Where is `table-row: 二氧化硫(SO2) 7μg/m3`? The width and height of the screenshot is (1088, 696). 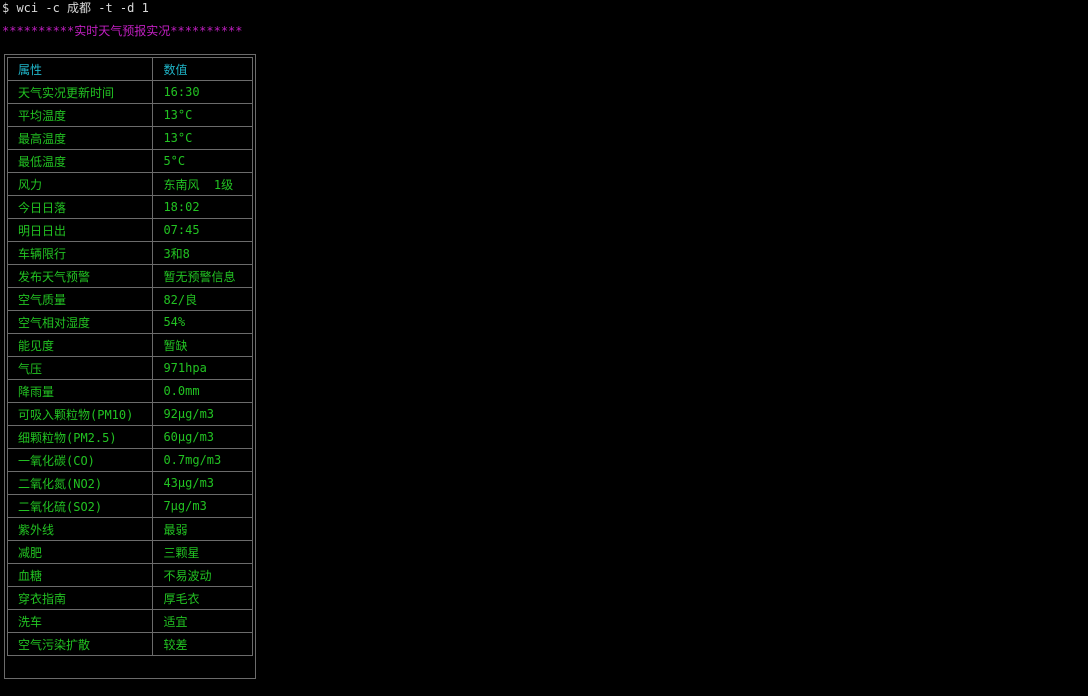
table-row: 二氧化硫(SO2) 7μg/m3 is located at coordinates (129, 506).